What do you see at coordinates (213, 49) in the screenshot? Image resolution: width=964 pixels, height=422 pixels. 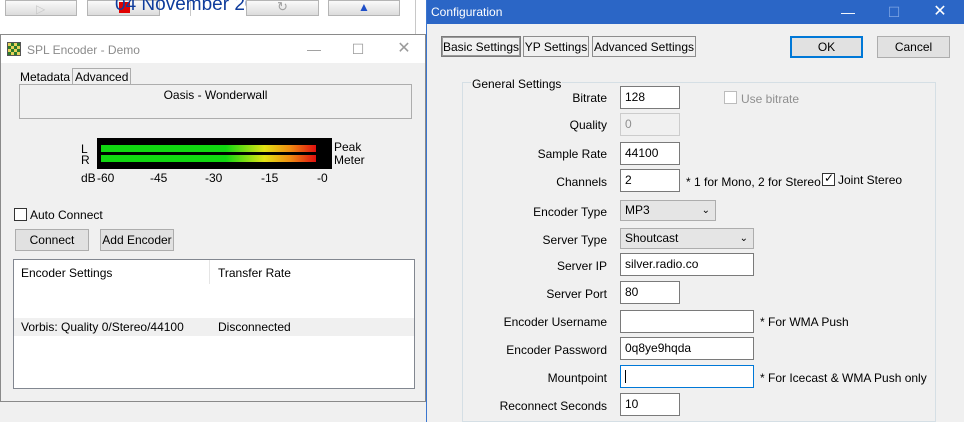 I see `title-bar: SPL Encoder - Demo — ☐ ✕` at bounding box center [213, 49].